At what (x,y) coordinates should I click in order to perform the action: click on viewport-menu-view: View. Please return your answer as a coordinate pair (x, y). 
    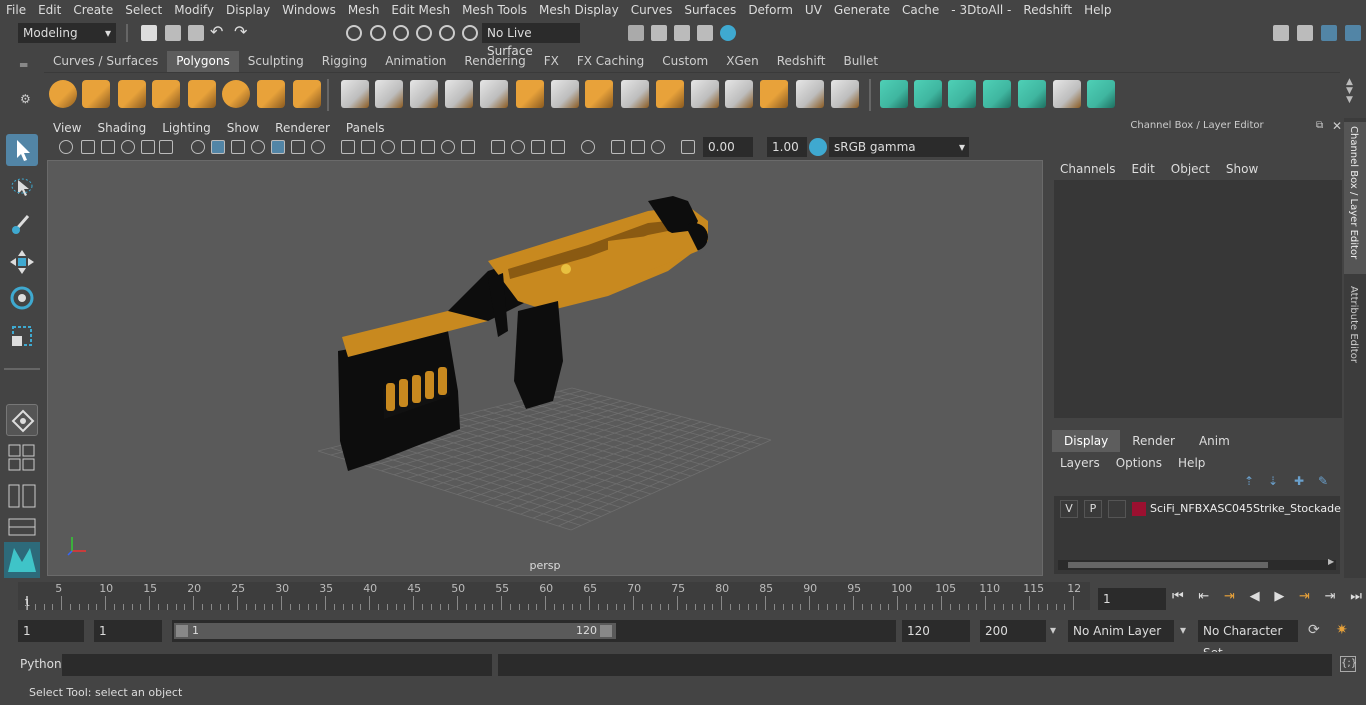
    Looking at the image, I should click on (67, 128).